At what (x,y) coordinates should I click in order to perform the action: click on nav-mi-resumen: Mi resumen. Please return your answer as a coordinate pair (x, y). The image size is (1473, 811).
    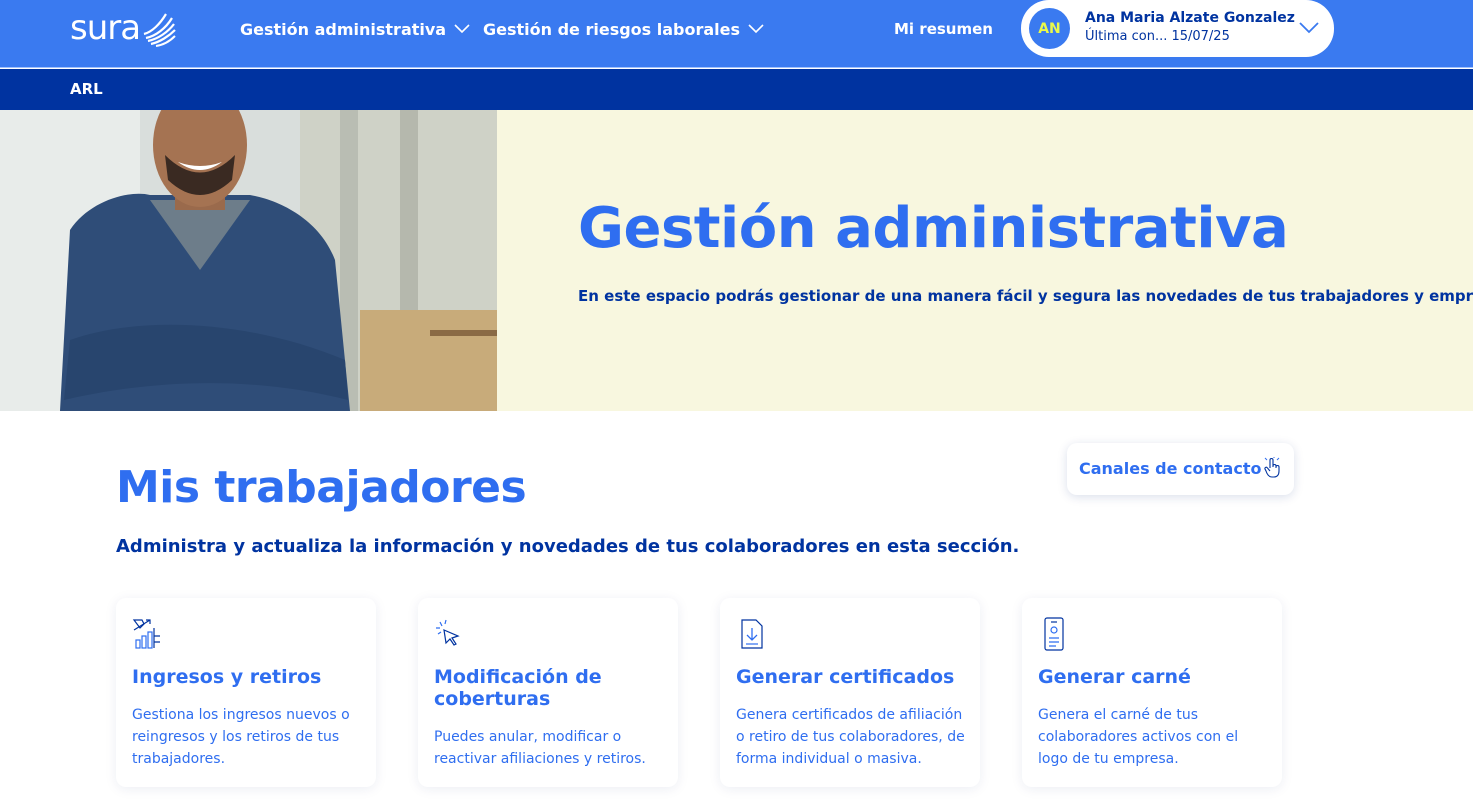
    Looking at the image, I should click on (943, 29).